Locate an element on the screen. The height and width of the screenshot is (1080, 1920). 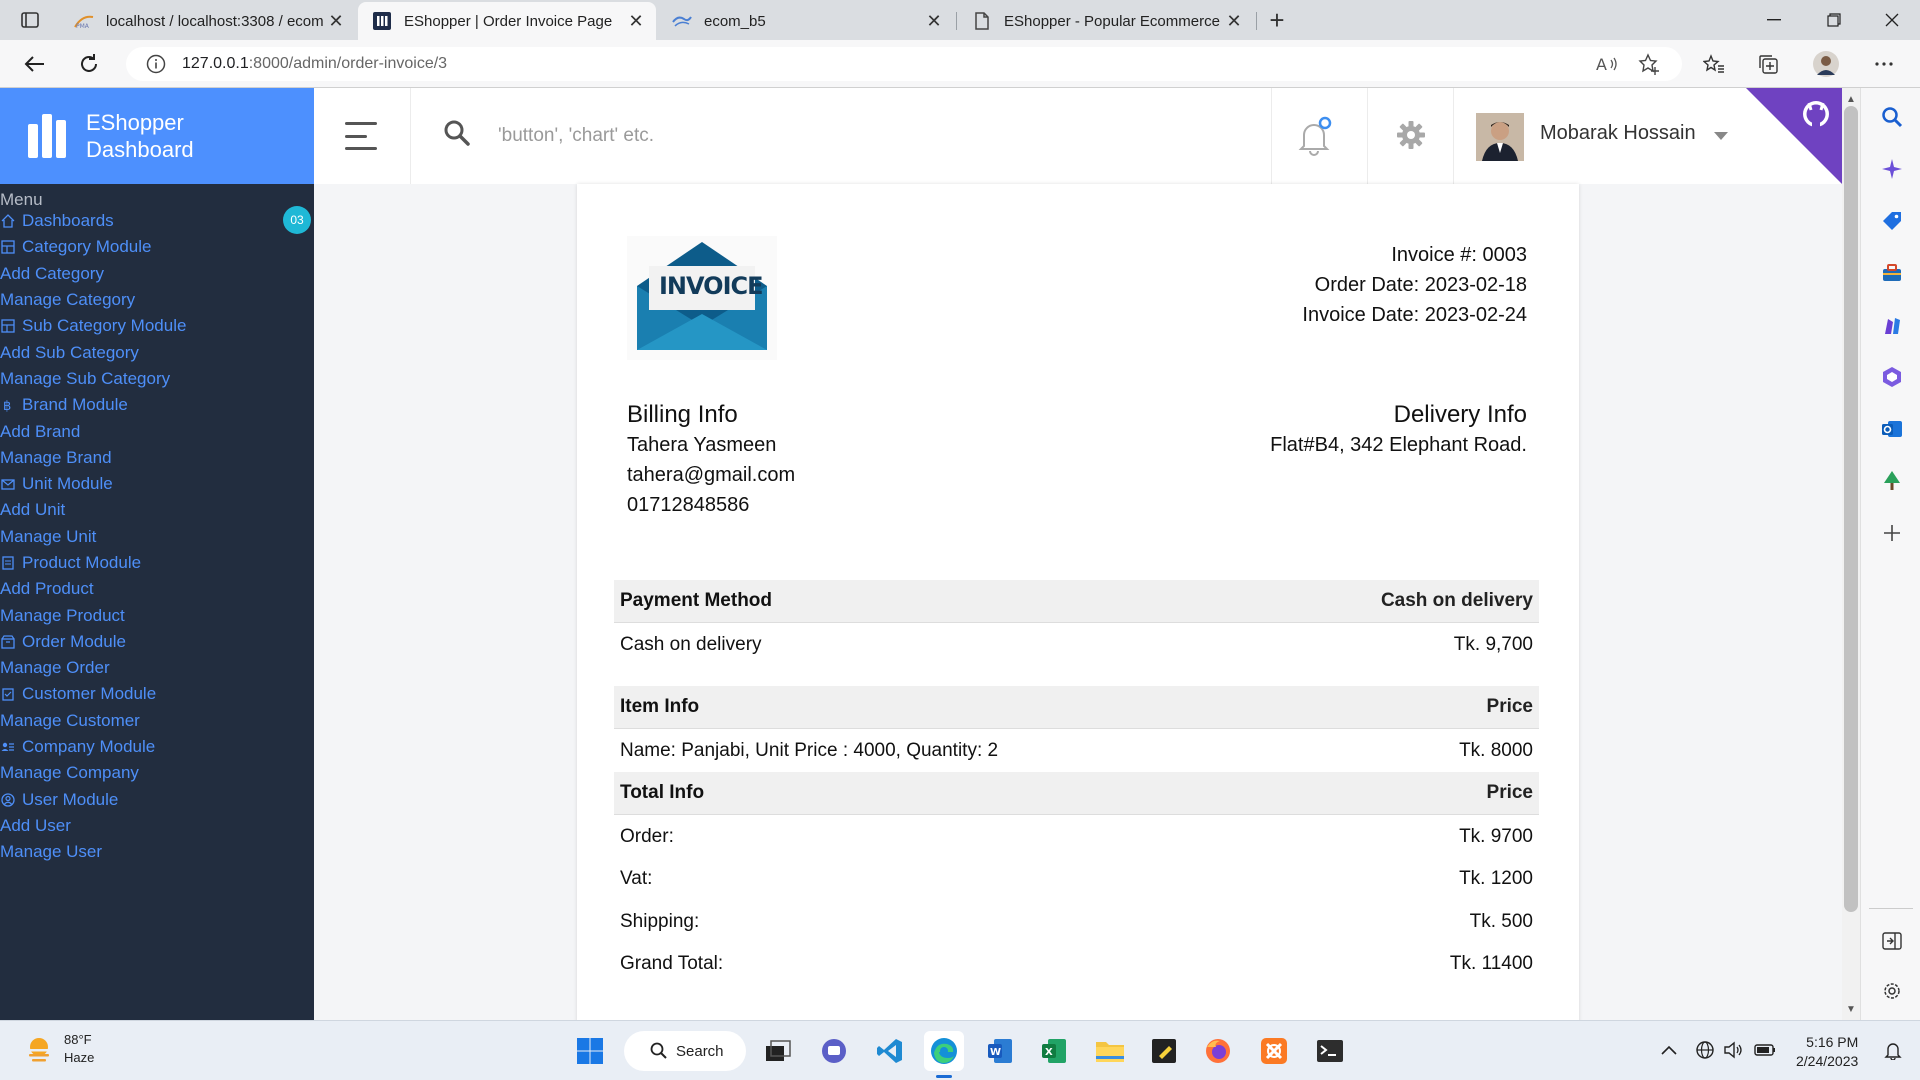
sidebar-item-manage-user: Manage User is located at coordinates (157, 852).